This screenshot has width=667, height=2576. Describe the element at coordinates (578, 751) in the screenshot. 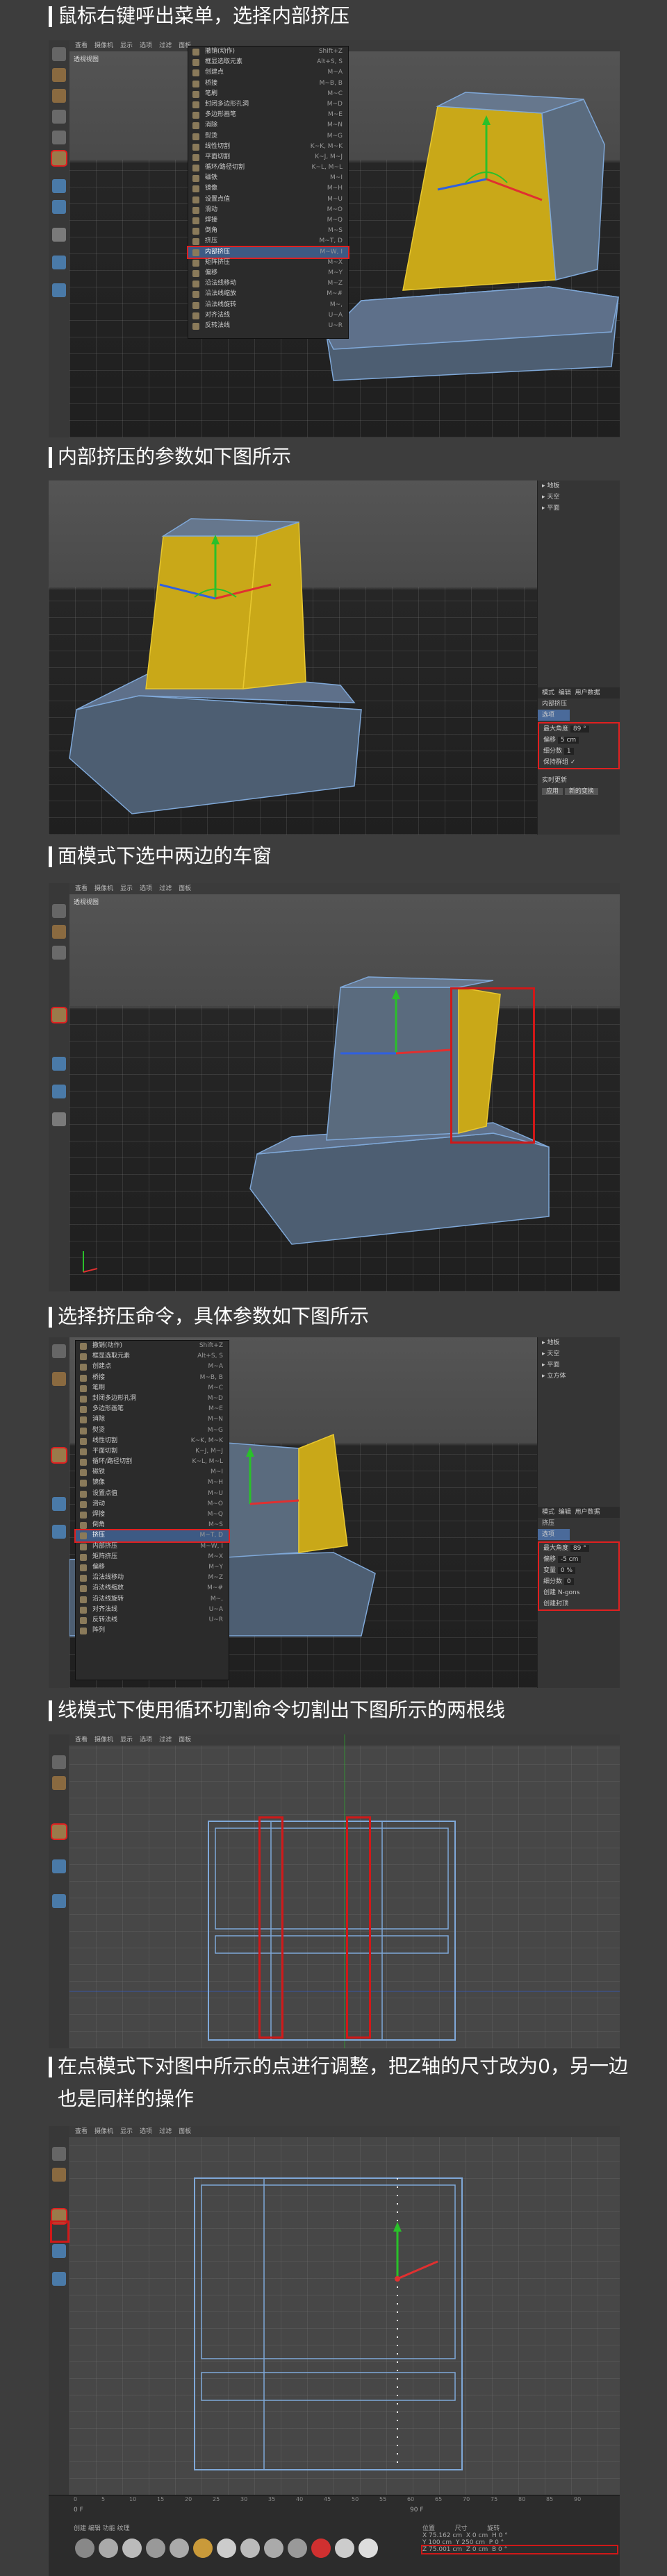

I see `field-subdivision: 细分数 1` at that location.